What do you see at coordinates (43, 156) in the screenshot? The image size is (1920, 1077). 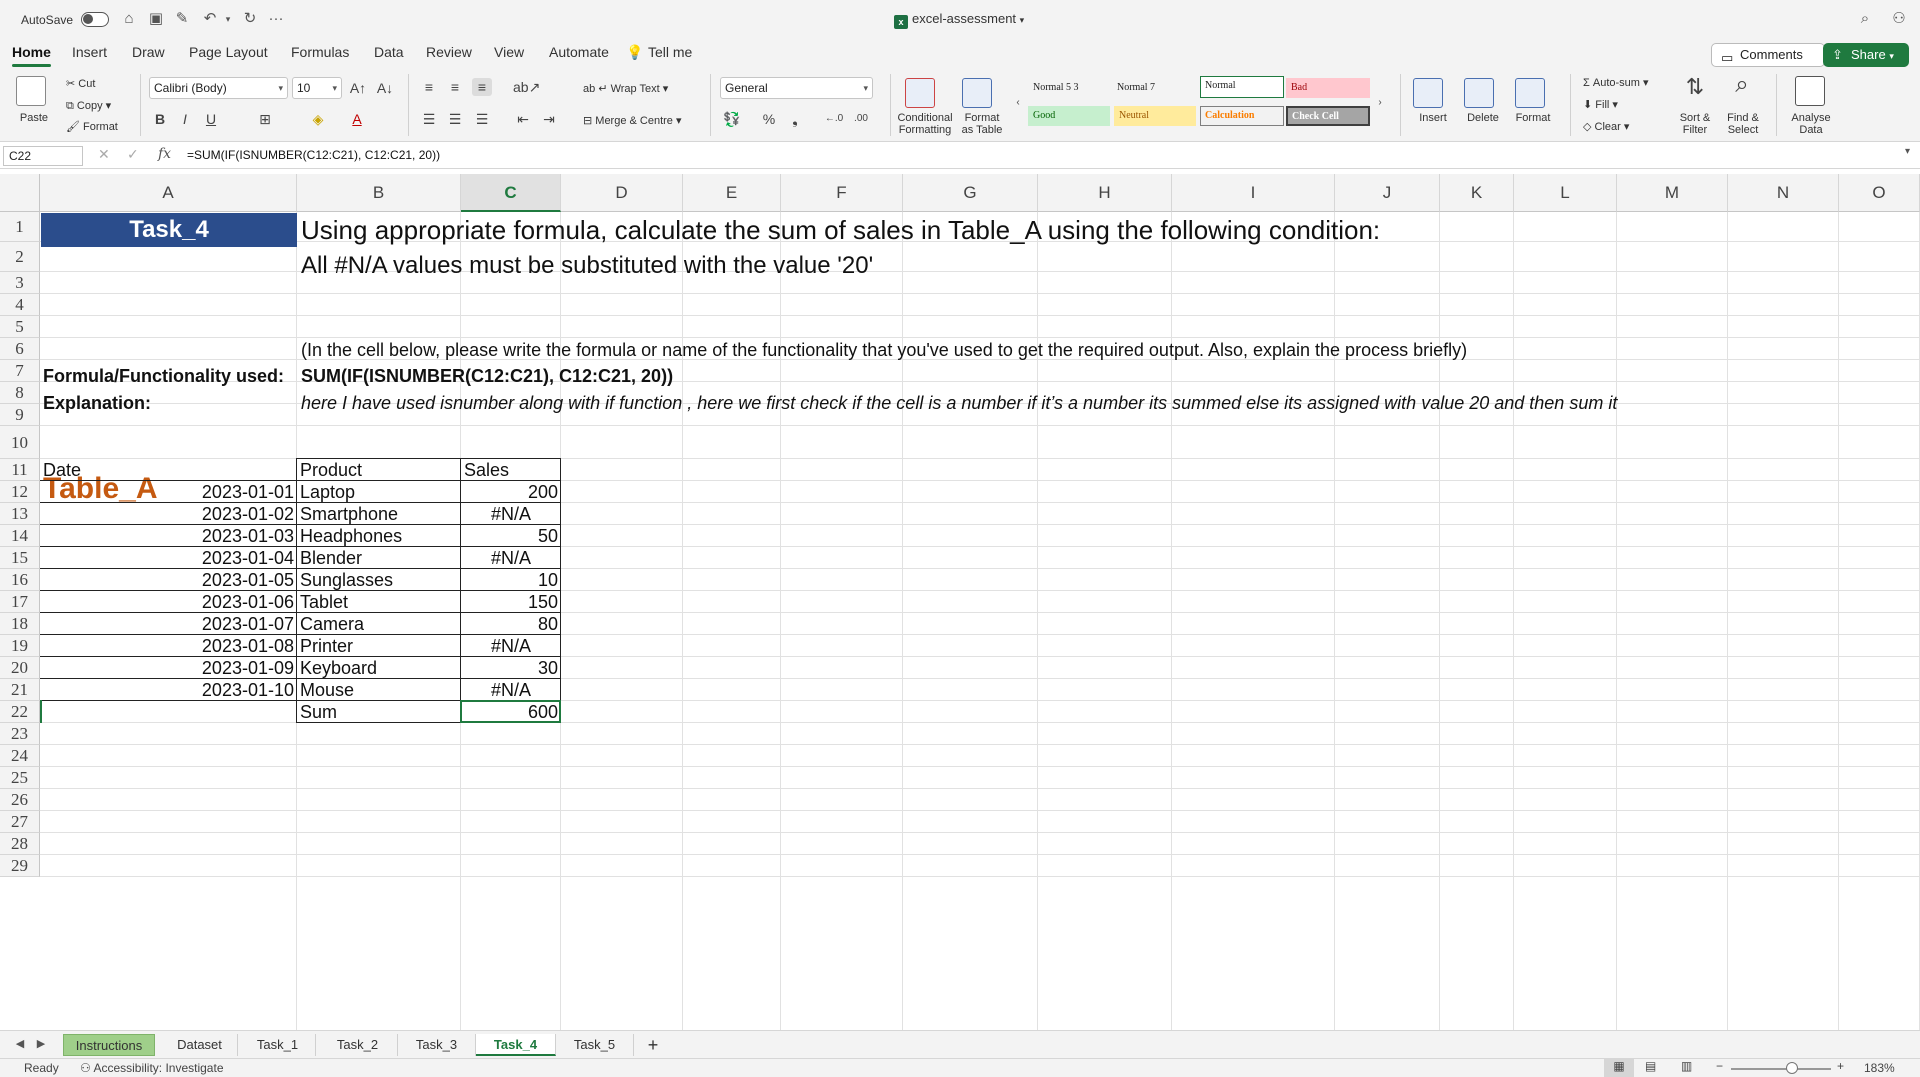 I see `name-box: C22` at bounding box center [43, 156].